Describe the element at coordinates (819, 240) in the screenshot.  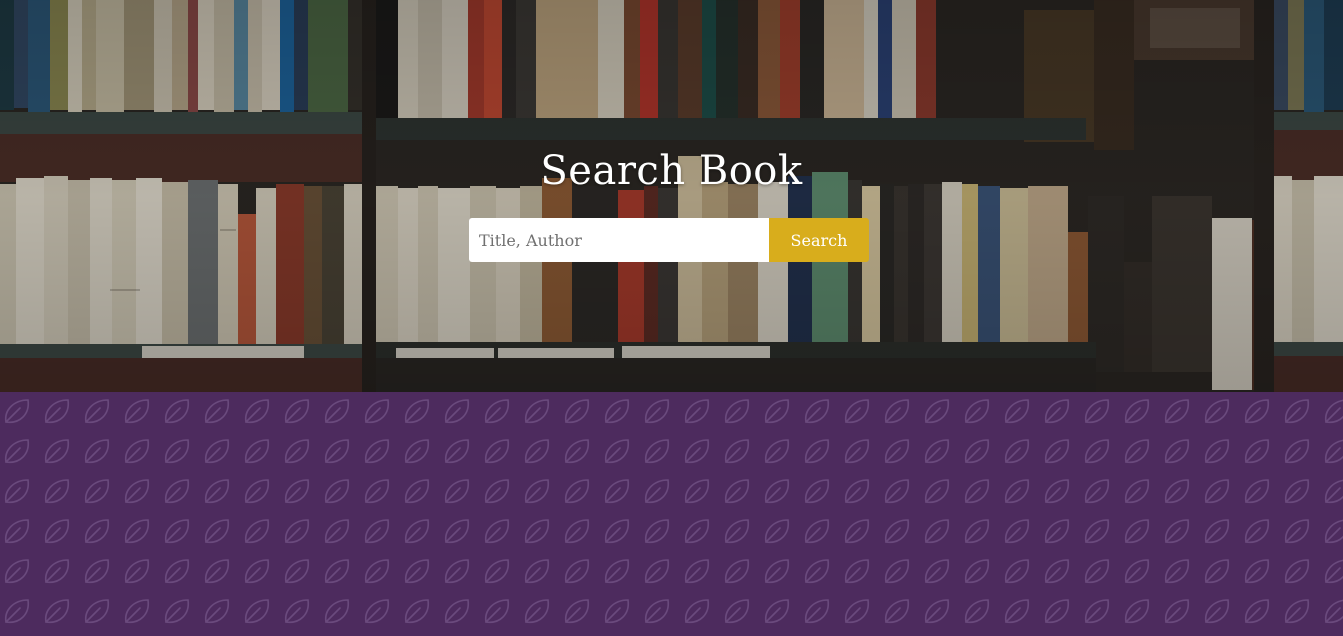
I see `search-button: Search` at that location.